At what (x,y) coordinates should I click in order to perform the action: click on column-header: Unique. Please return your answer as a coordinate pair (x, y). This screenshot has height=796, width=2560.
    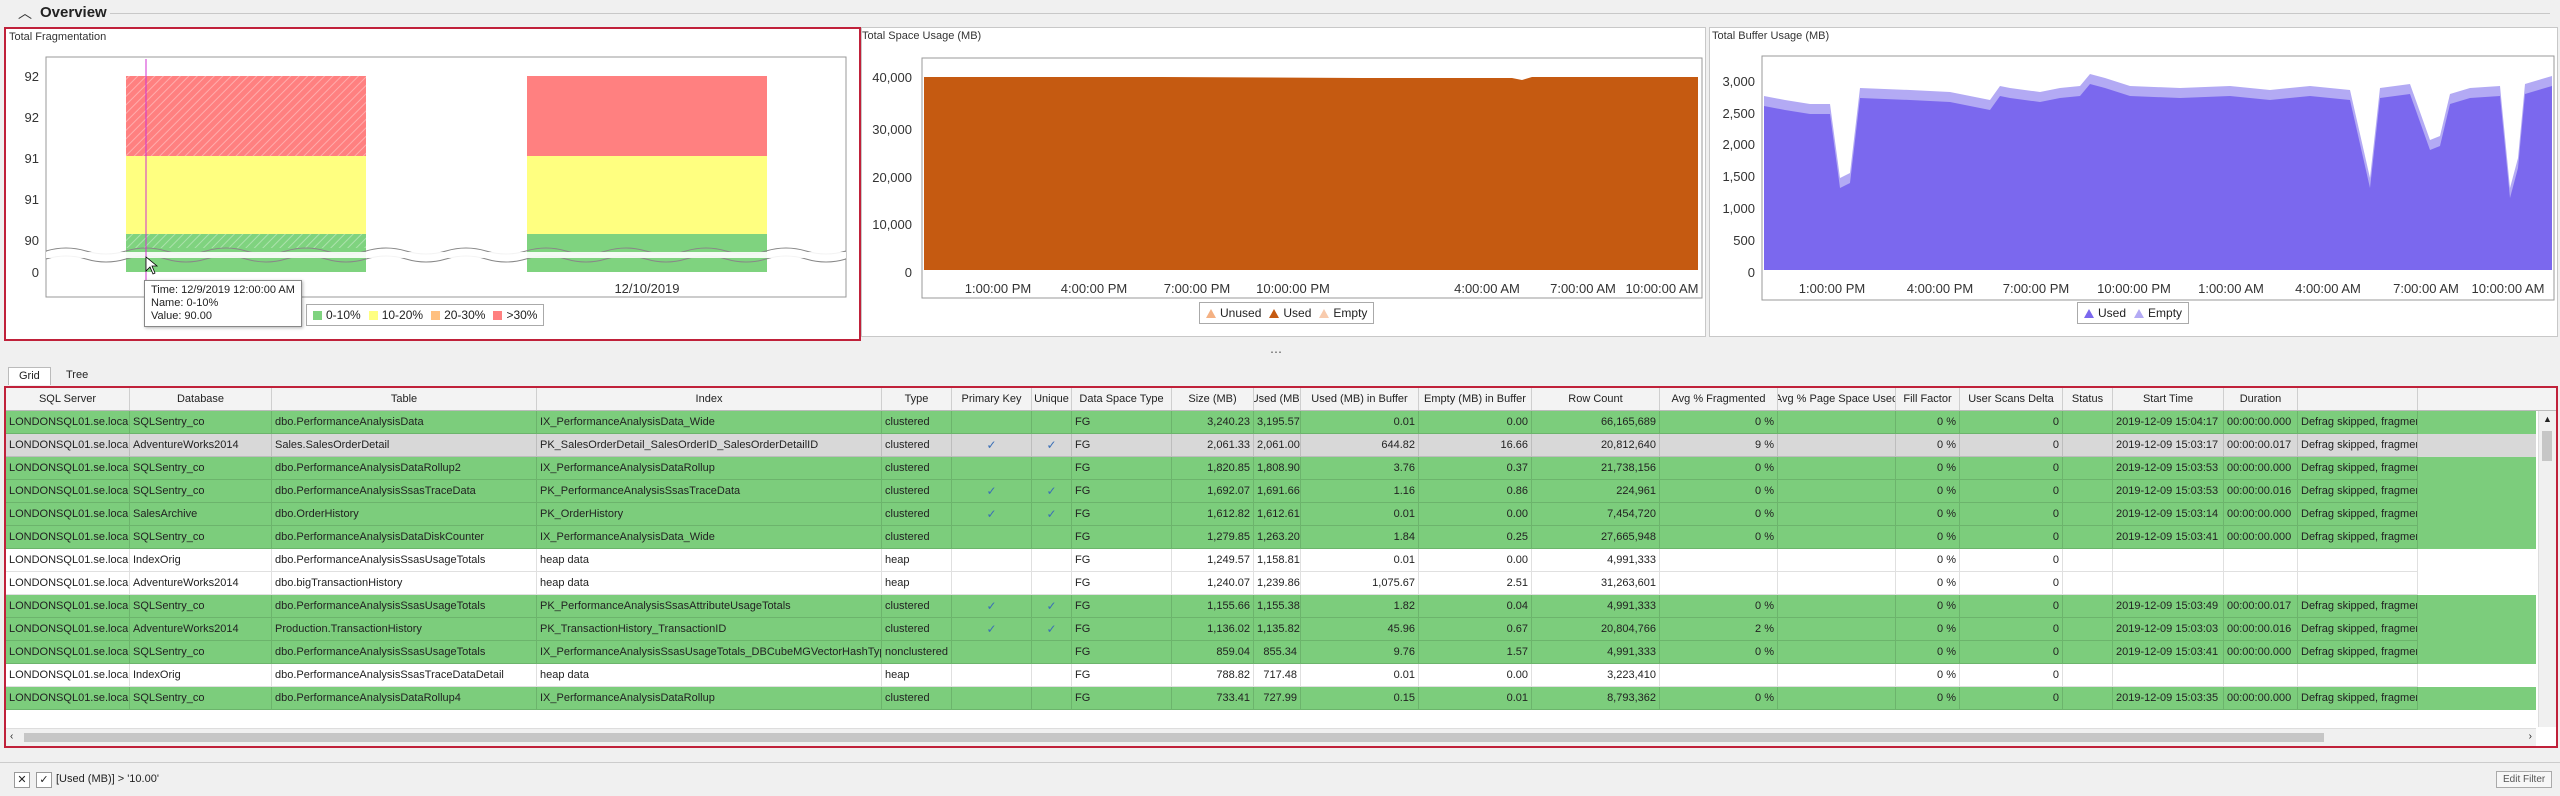
    Looking at the image, I should click on (1052, 399).